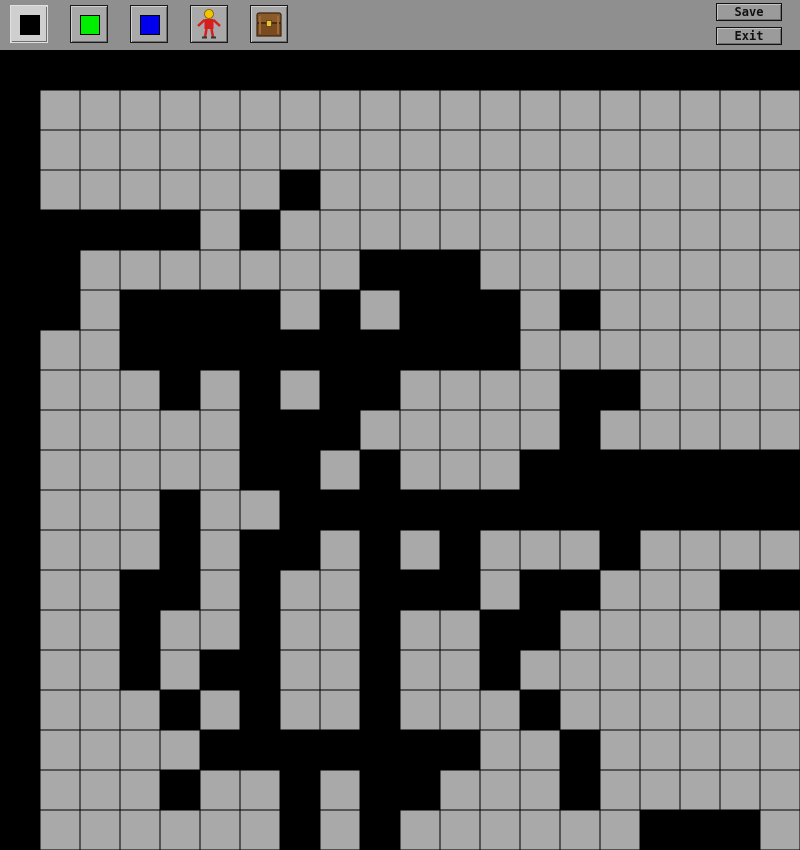  What do you see at coordinates (89, 24) in the screenshot?
I see `green-tile-tool` at bounding box center [89, 24].